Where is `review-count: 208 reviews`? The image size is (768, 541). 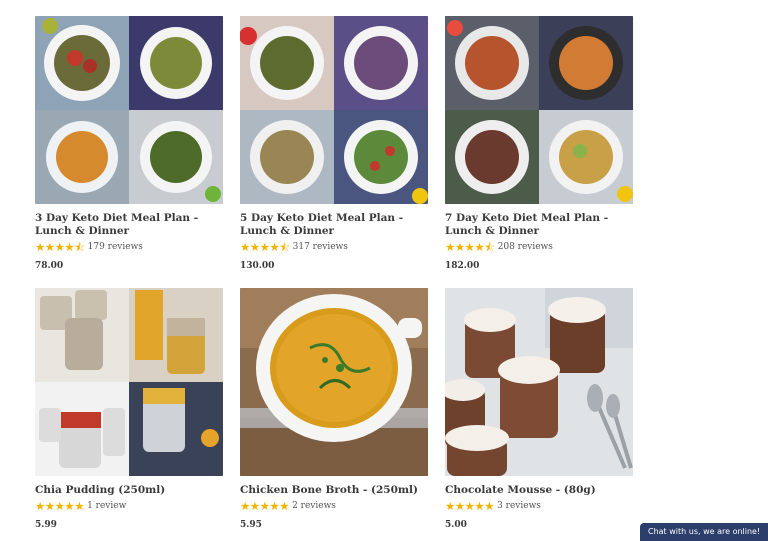 review-count: 208 reviews is located at coordinates (525, 247).